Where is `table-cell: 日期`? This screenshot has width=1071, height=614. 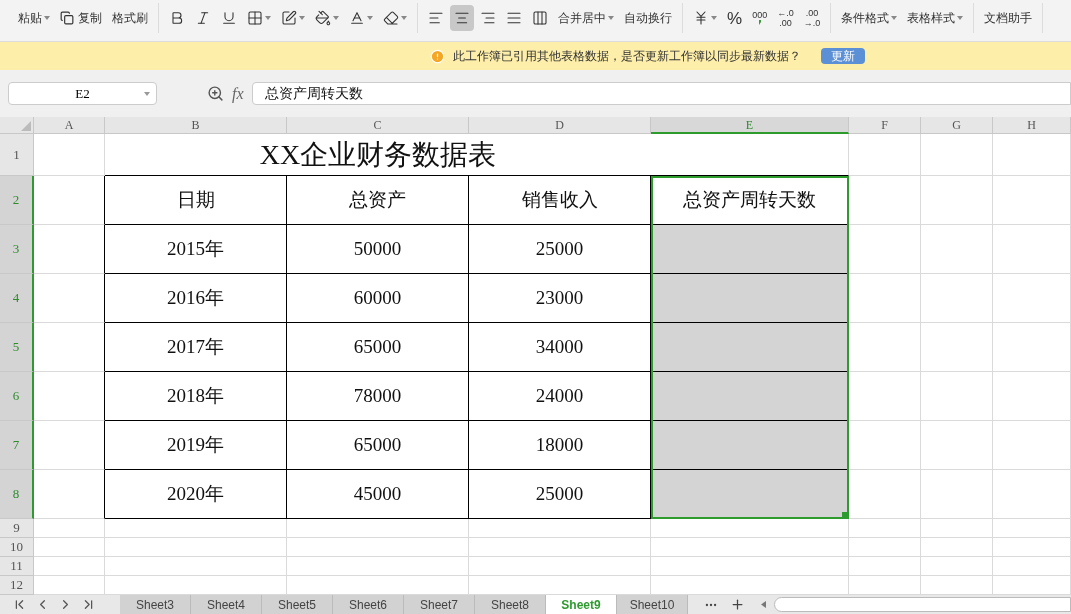 table-cell: 日期 is located at coordinates (196, 200).